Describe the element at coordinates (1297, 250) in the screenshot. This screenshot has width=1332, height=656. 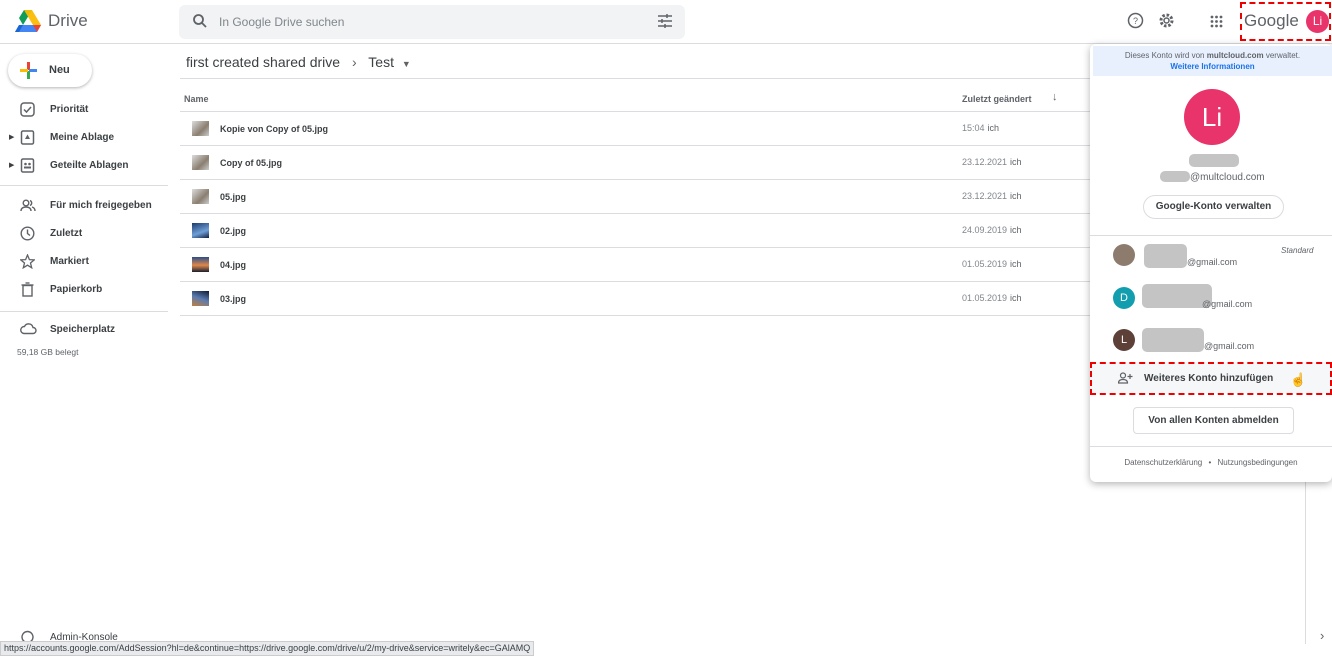
I see `default-badge: Standard` at that location.